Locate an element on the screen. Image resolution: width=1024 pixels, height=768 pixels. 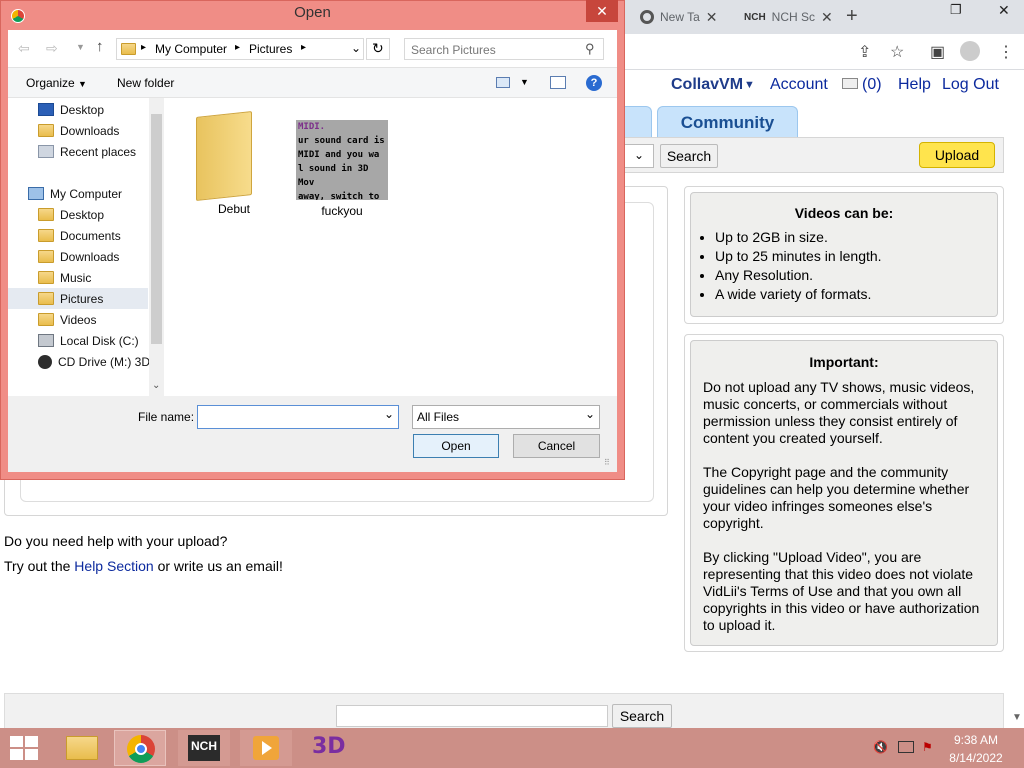
resize-grip-icon: ⠿ is located at coordinates (607, 462).